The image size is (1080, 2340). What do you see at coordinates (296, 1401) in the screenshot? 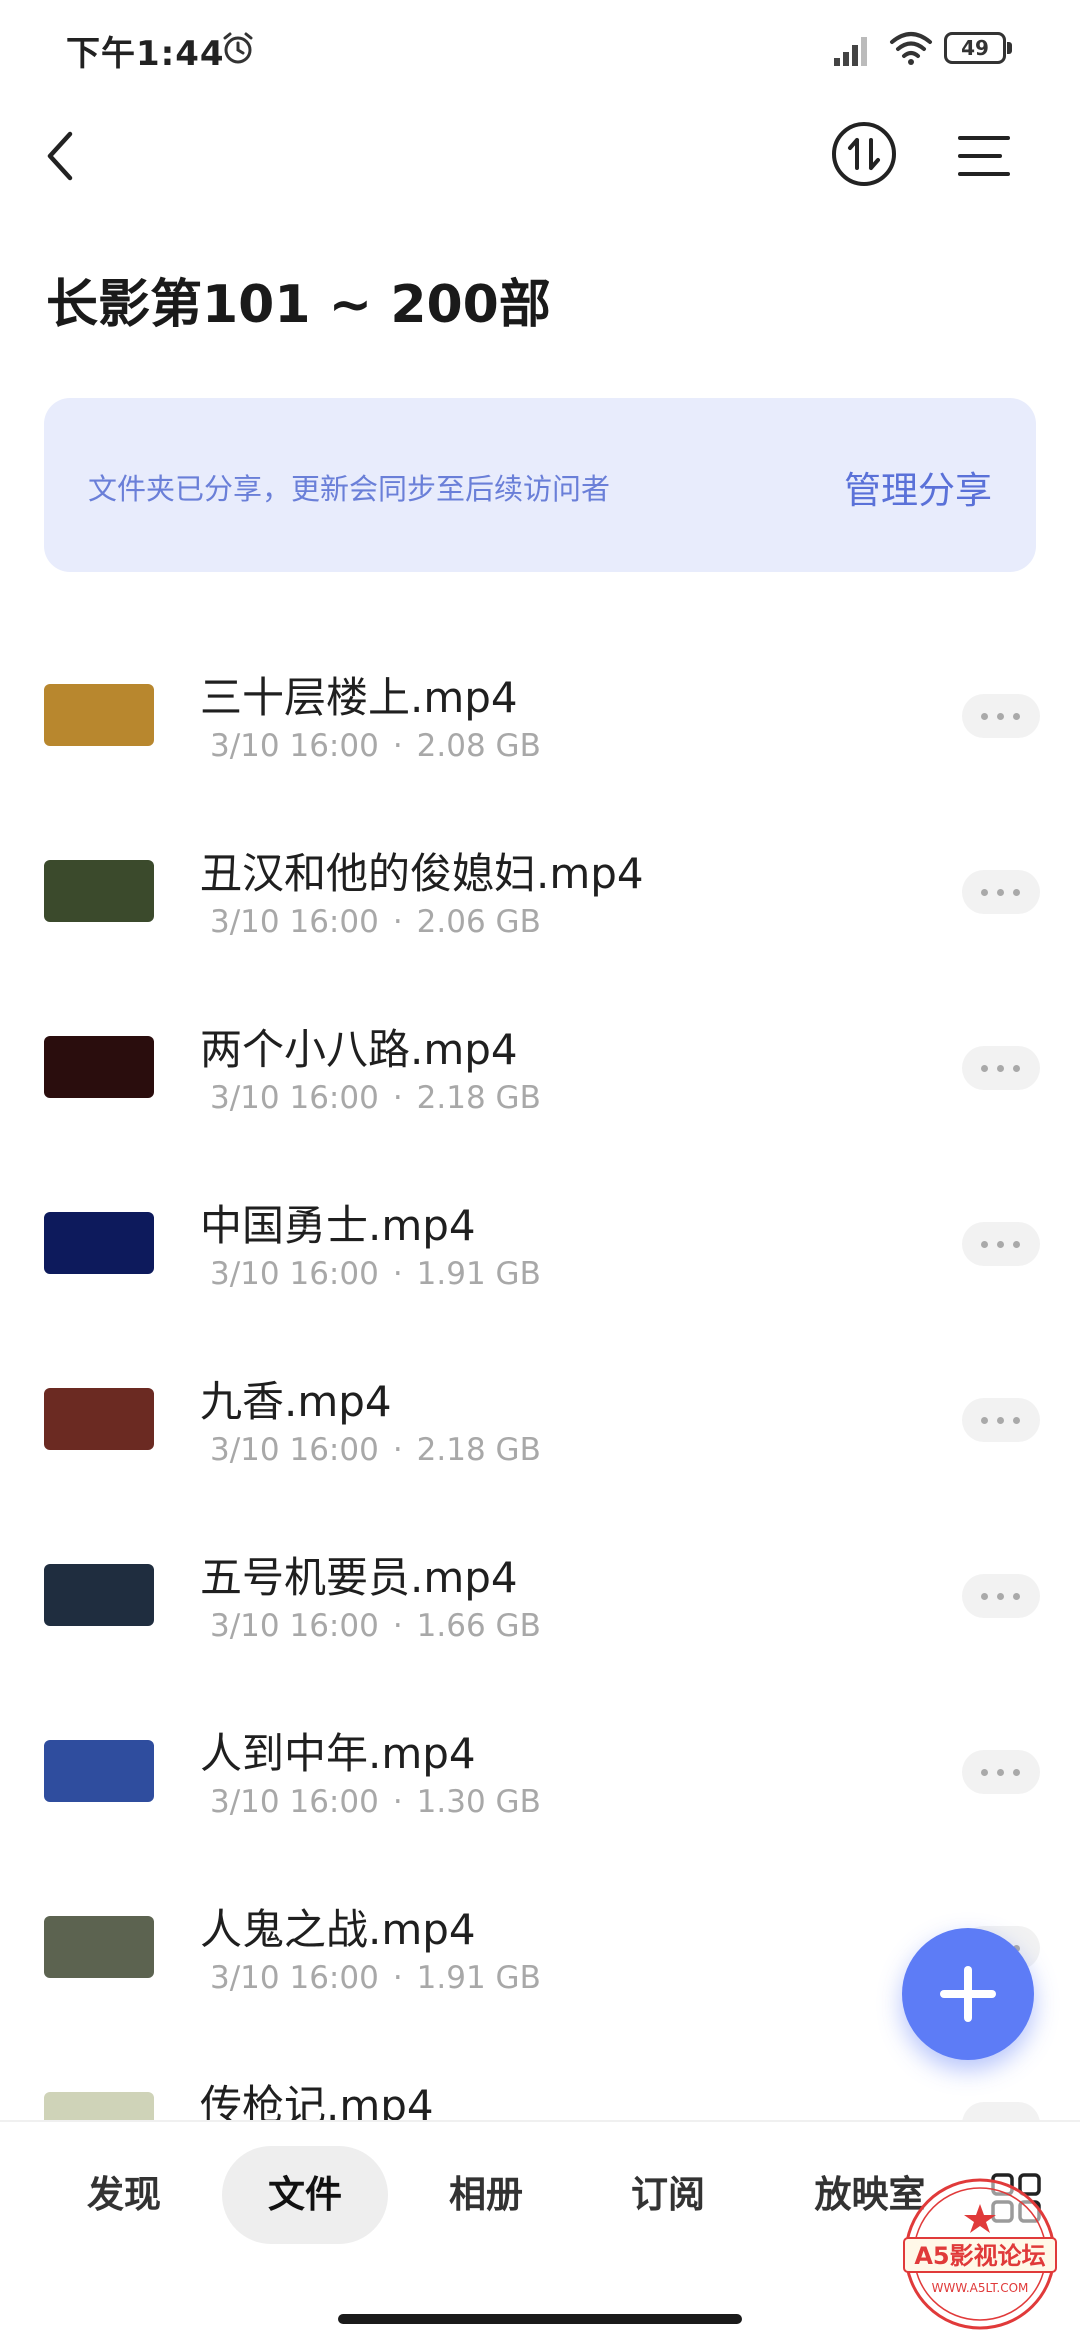
I see `file-name: 九香.mp4` at bounding box center [296, 1401].